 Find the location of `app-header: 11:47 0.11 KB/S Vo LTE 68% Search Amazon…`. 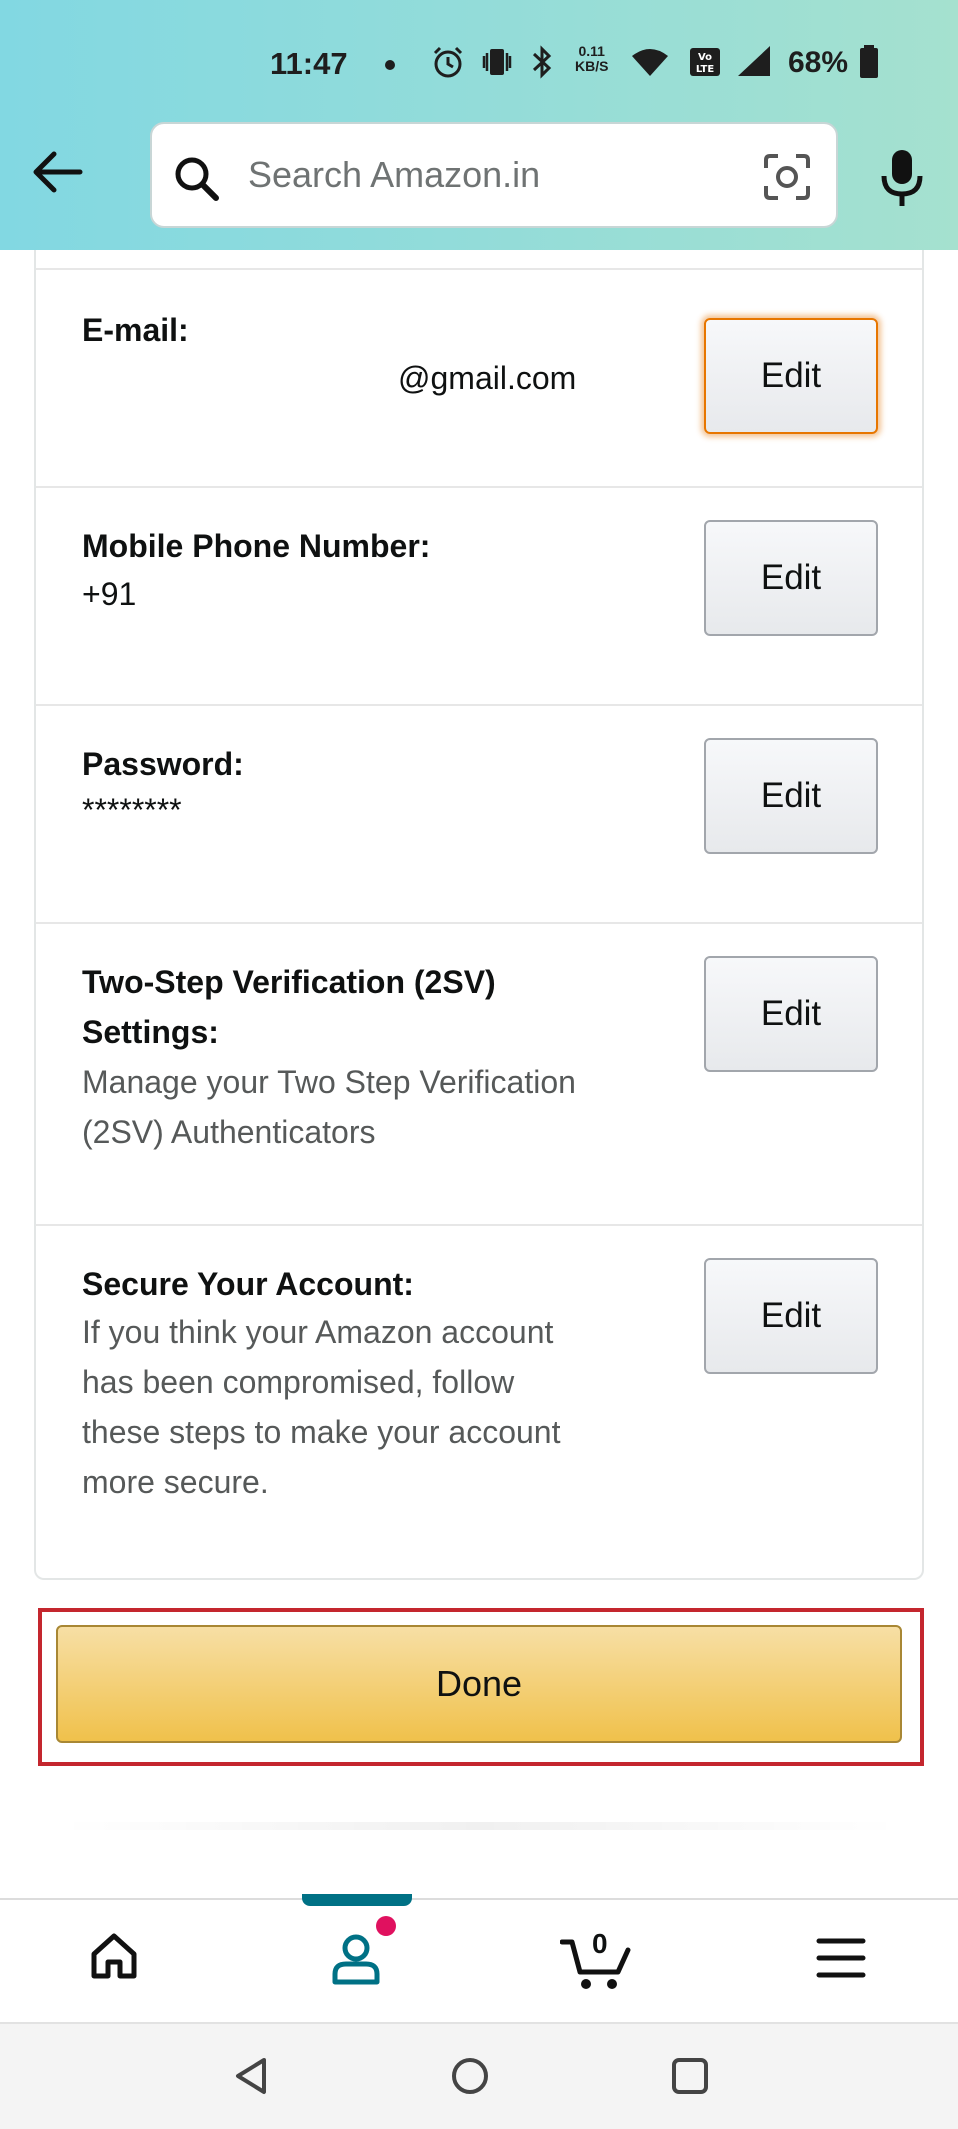

app-header: 11:47 0.11 KB/S Vo LTE 68% Search Amazon… is located at coordinates (479, 125).